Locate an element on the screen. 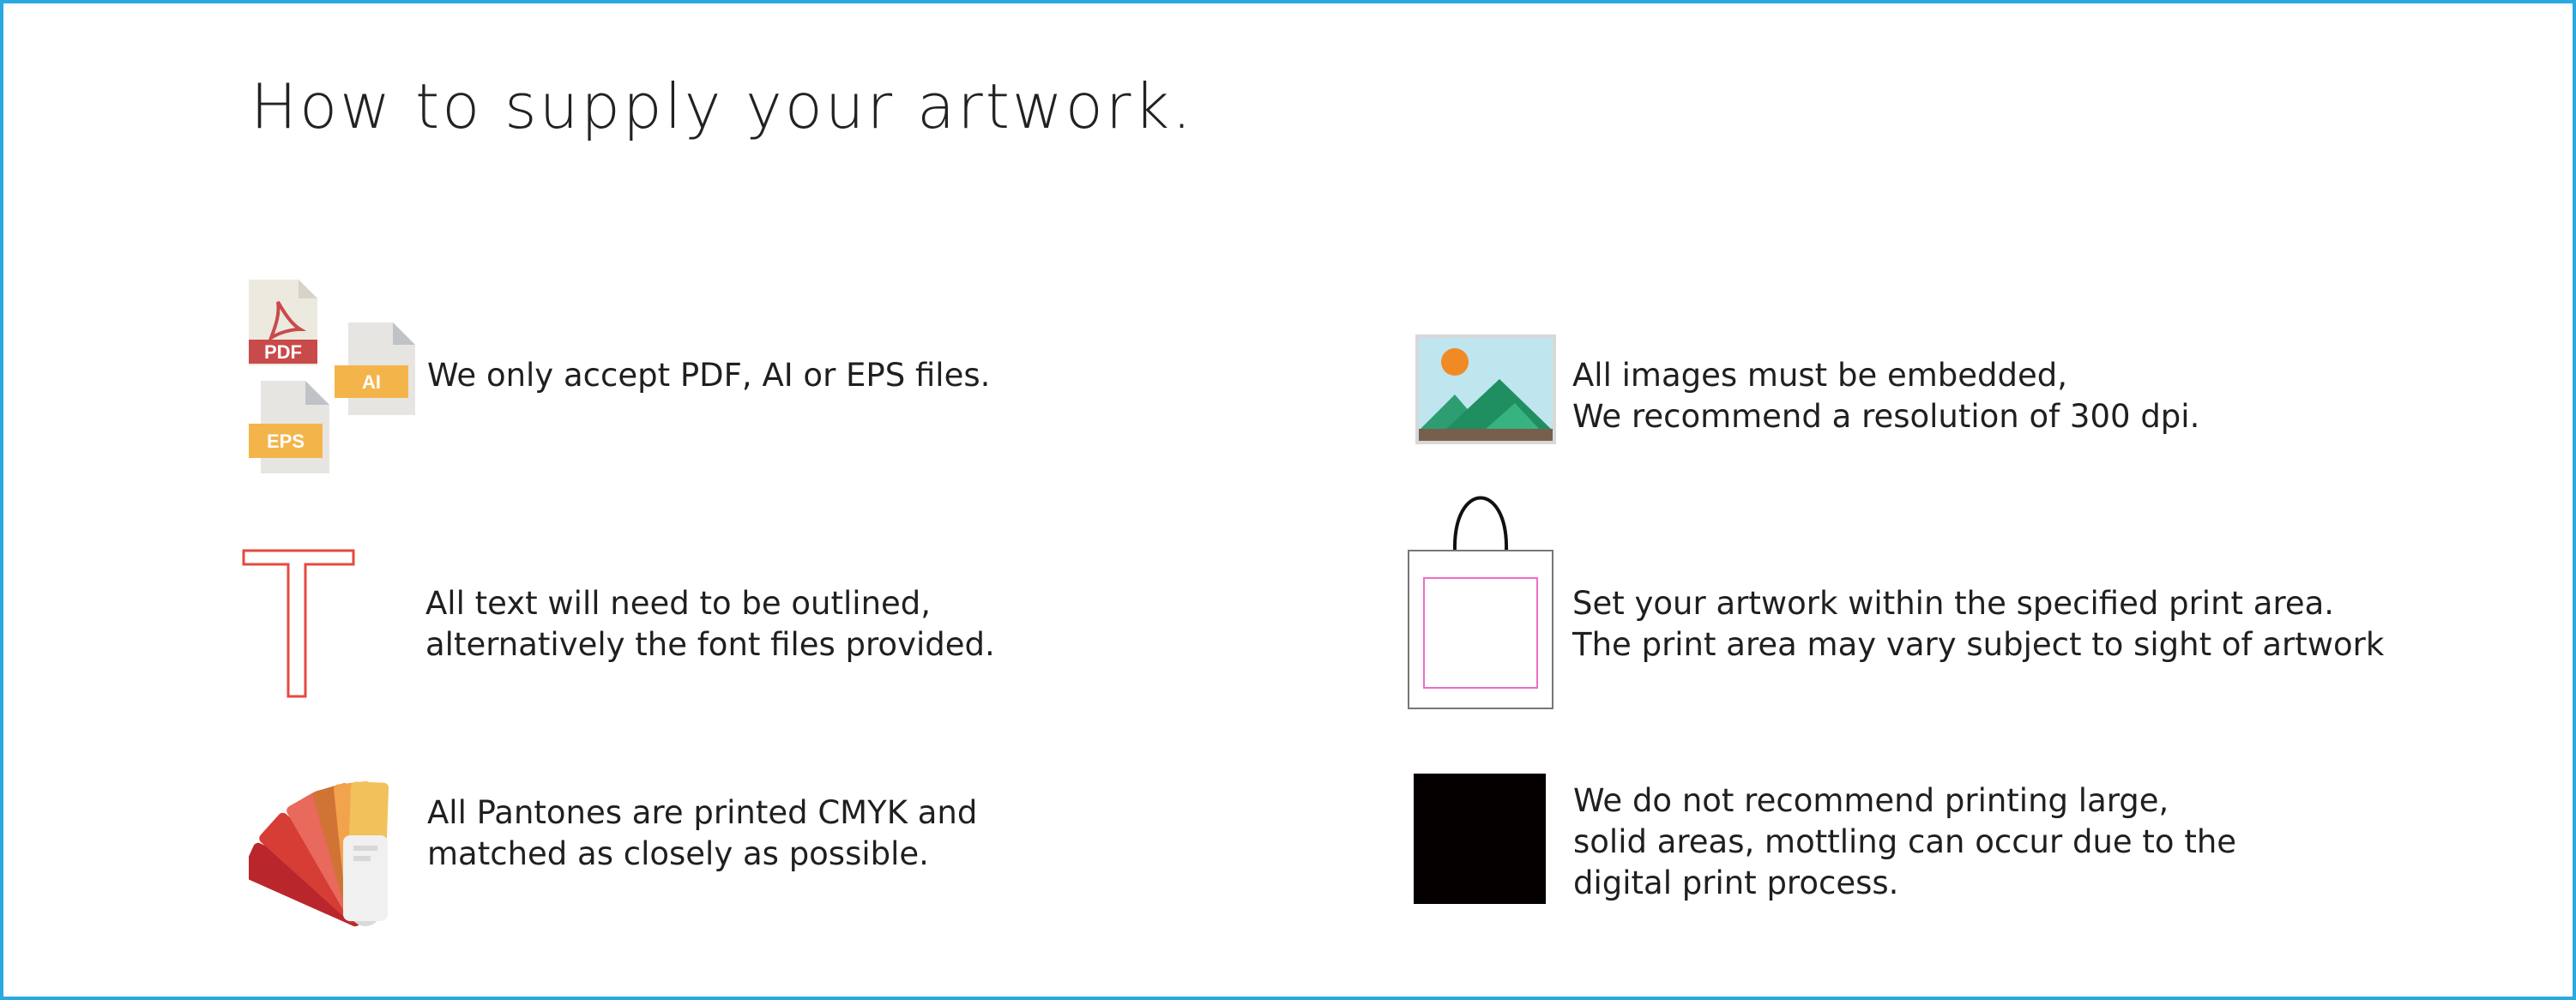  text-outline-line-2: alternatively the font files provided. is located at coordinates (710, 644).